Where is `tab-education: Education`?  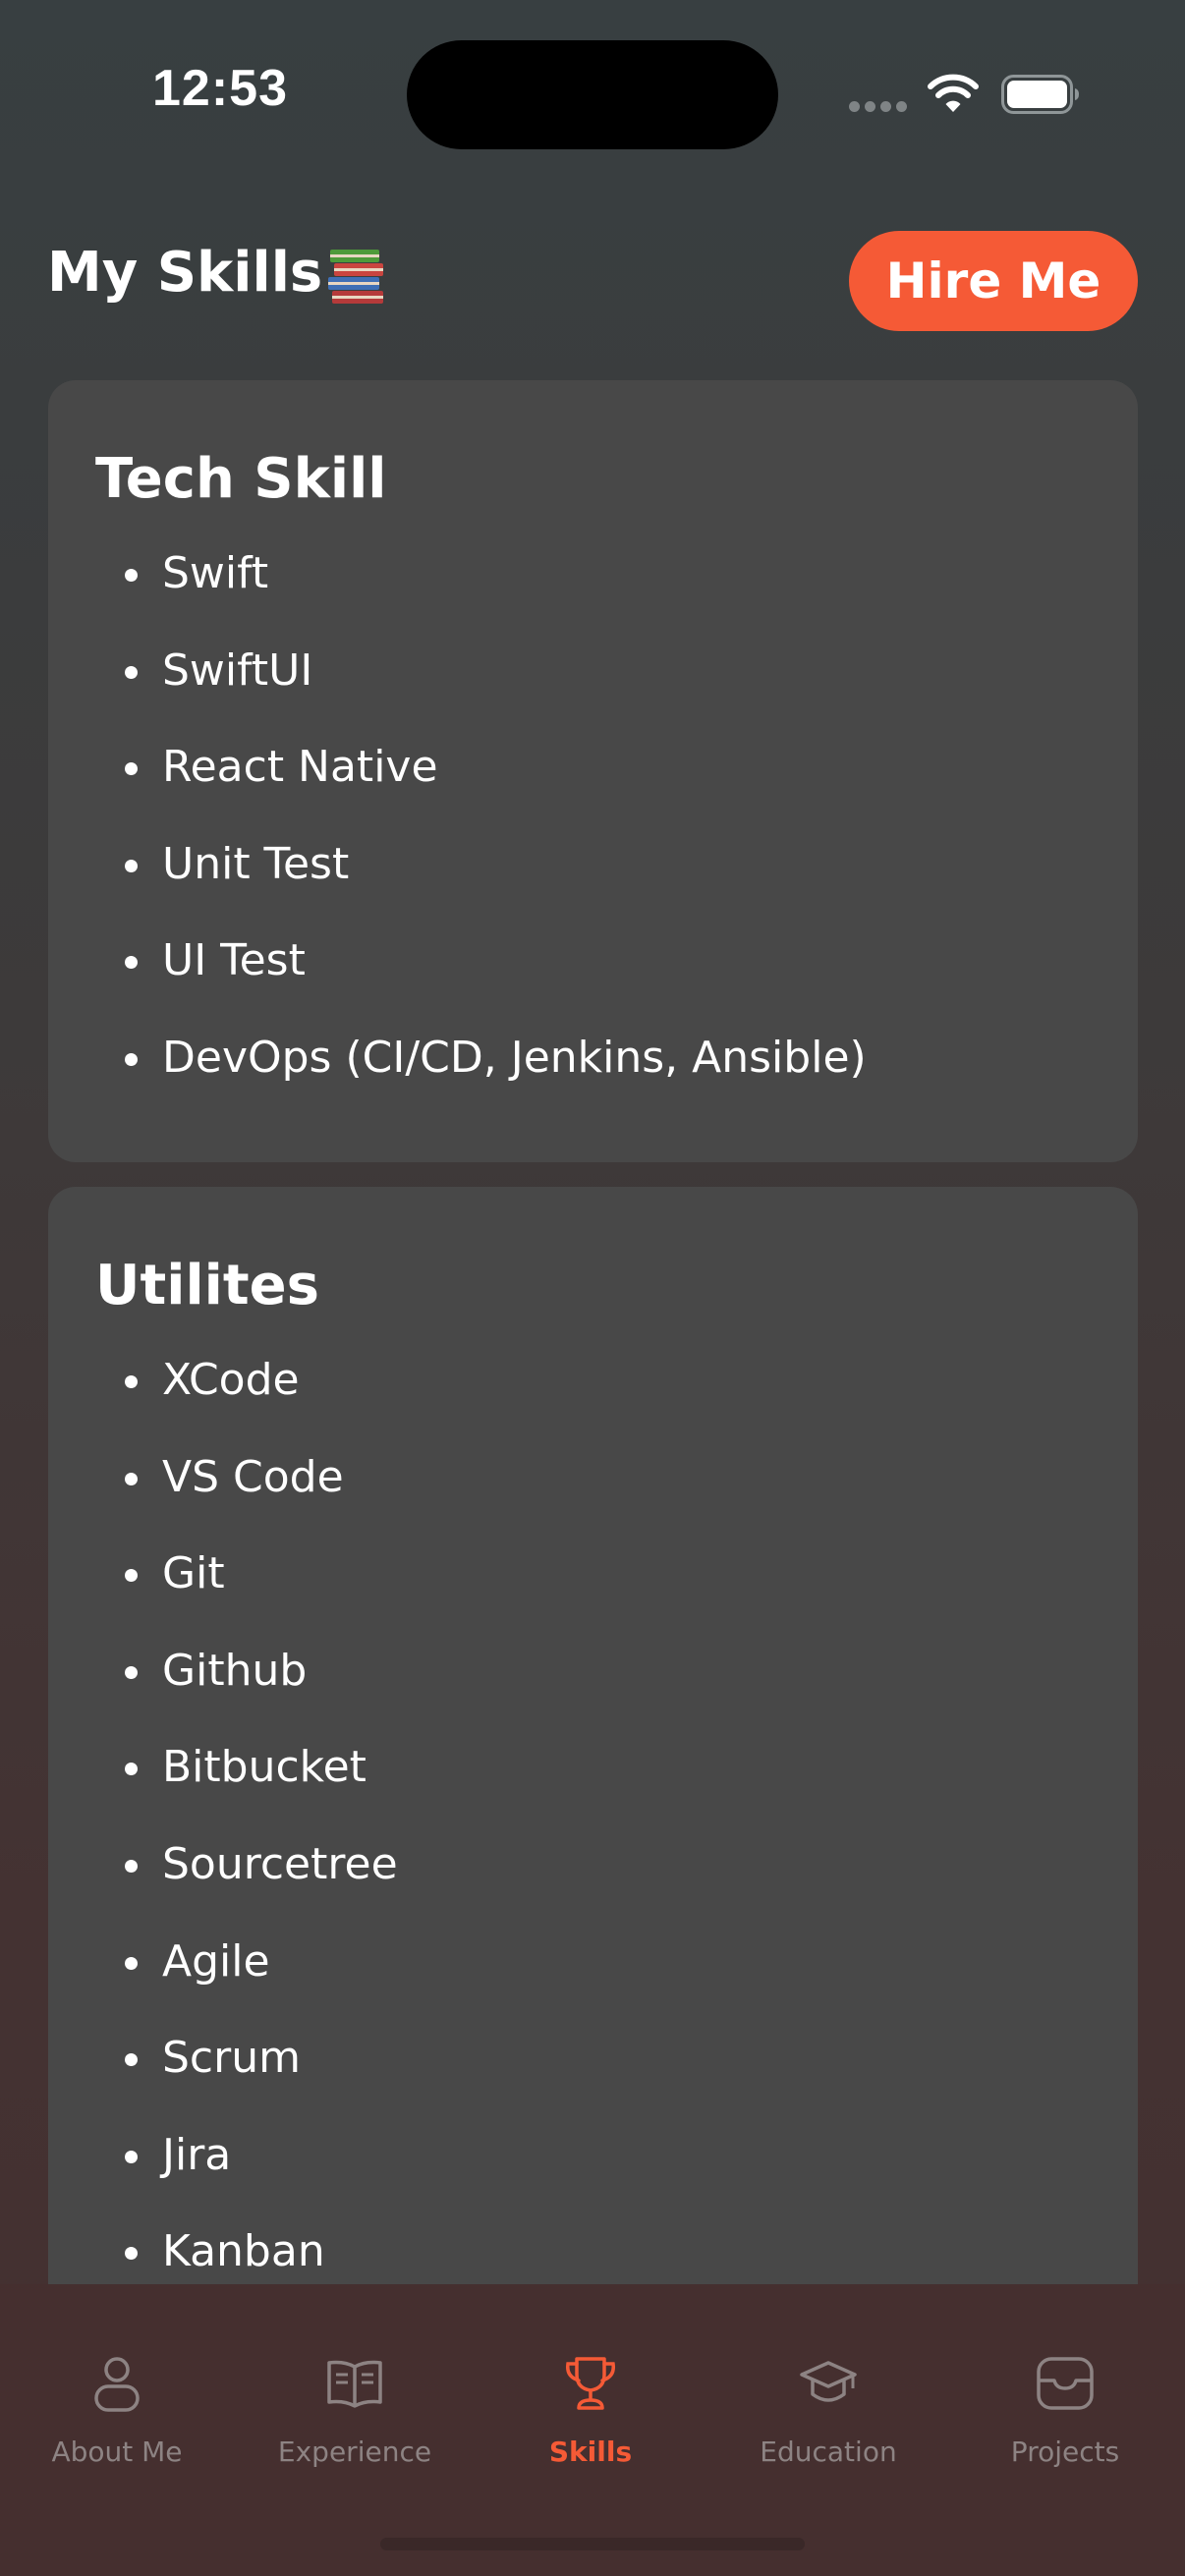 tab-education: Education is located at coordinates (828, 2426).